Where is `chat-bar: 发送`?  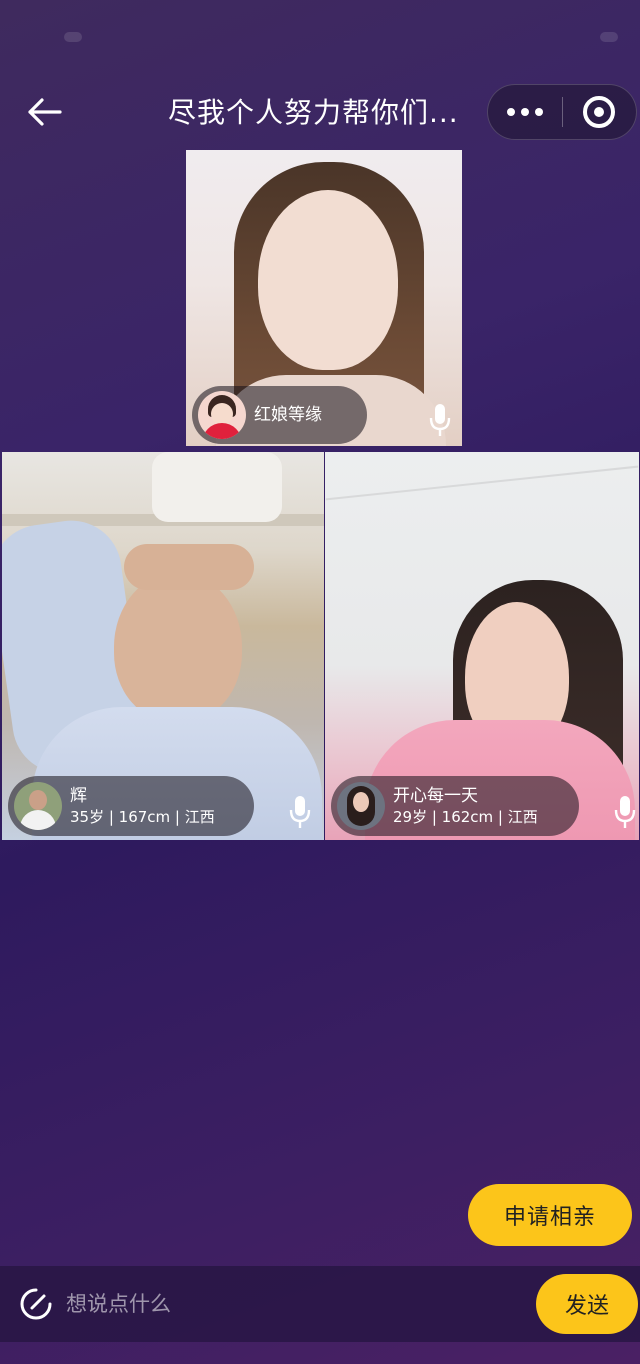
chat-bar: 发送 is located at coordinates (320, 1304).